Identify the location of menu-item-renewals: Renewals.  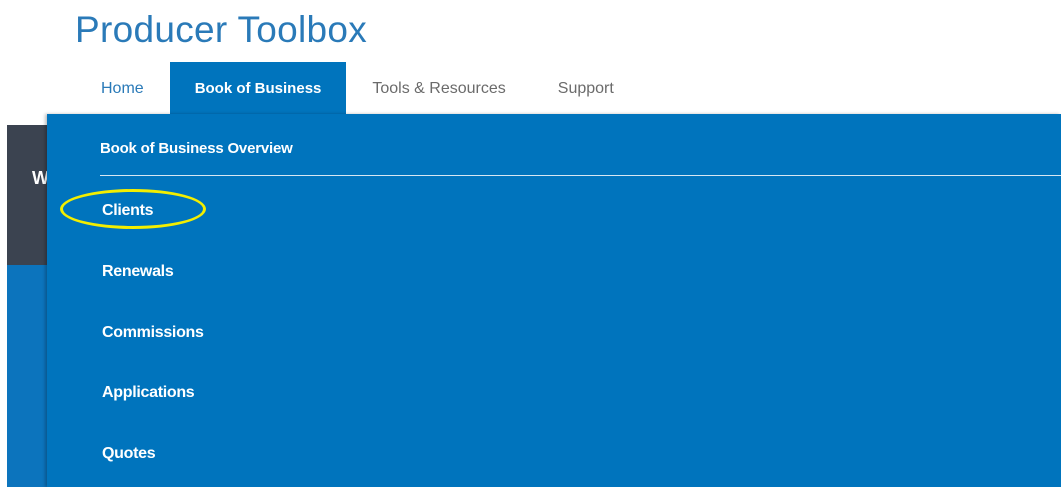
(138, 272).